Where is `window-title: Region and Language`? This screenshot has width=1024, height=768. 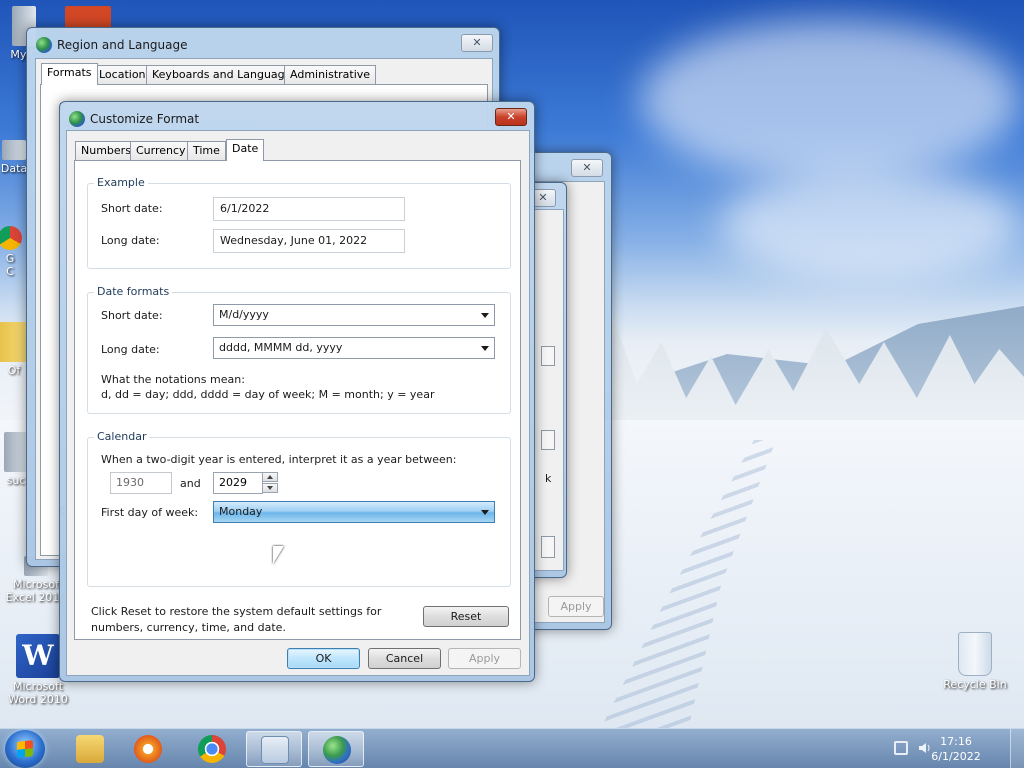 window-title: Region and Language is located at coordinates (122, 45).